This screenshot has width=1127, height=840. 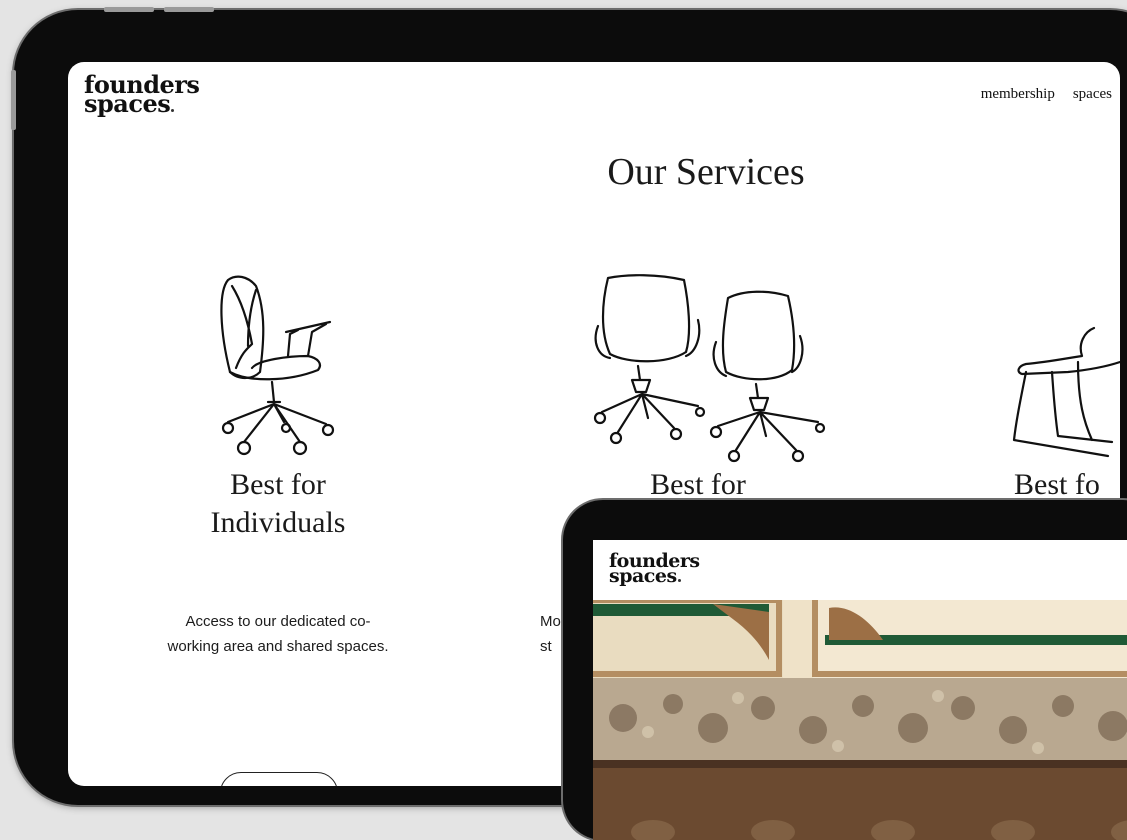 What do you see at coordinates (709, 368) in the screenshot?
I see `double-chair-icon` at bounding box center [709, 368].